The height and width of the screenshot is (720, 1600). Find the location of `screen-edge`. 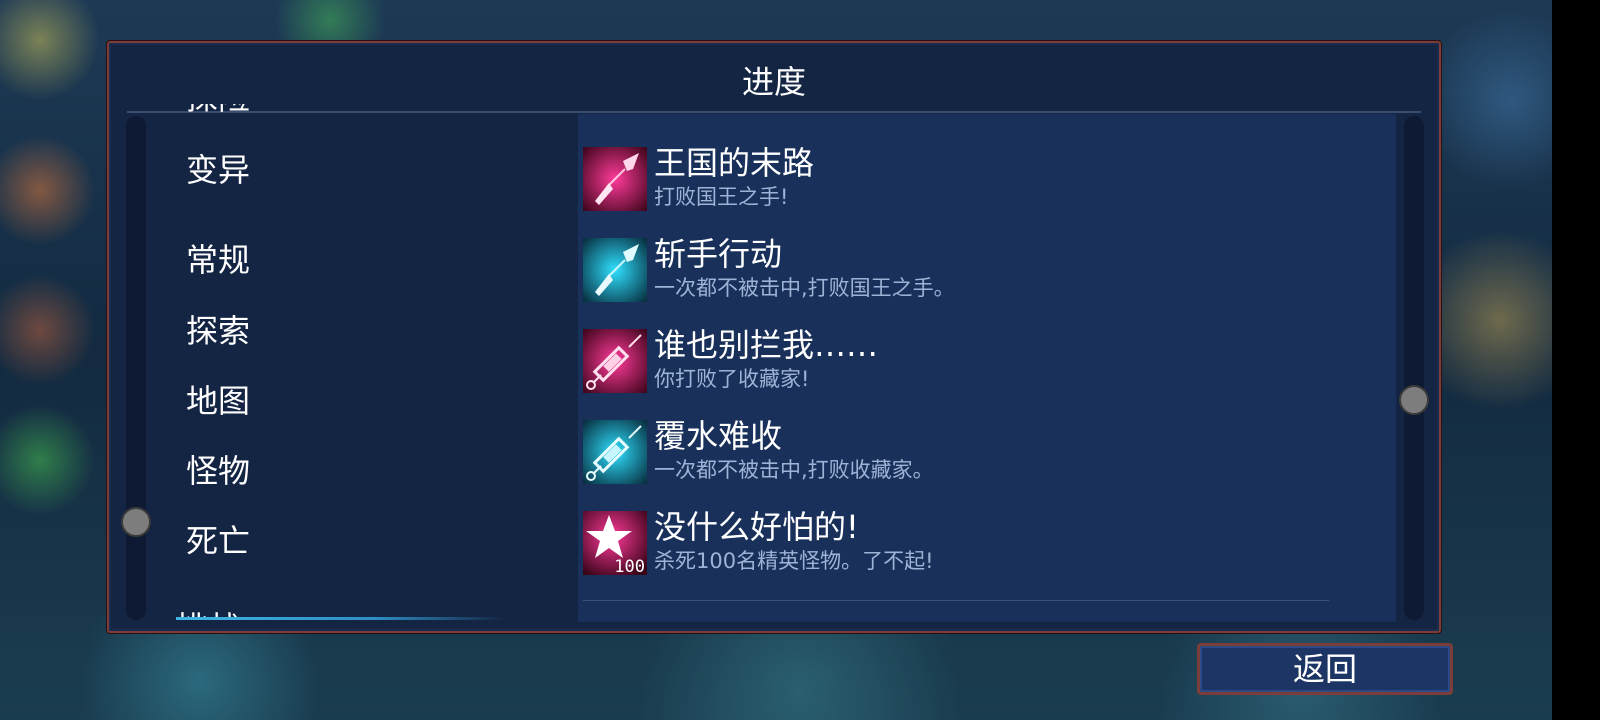

screen-edge is located at coordinates (1576, 360).